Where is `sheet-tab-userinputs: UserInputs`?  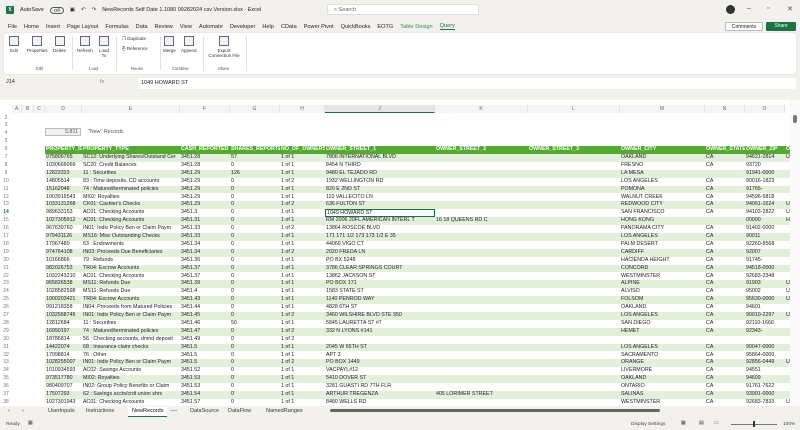
sheet-tab-userinputs: UserInputs is located at coordinates (61, 411).